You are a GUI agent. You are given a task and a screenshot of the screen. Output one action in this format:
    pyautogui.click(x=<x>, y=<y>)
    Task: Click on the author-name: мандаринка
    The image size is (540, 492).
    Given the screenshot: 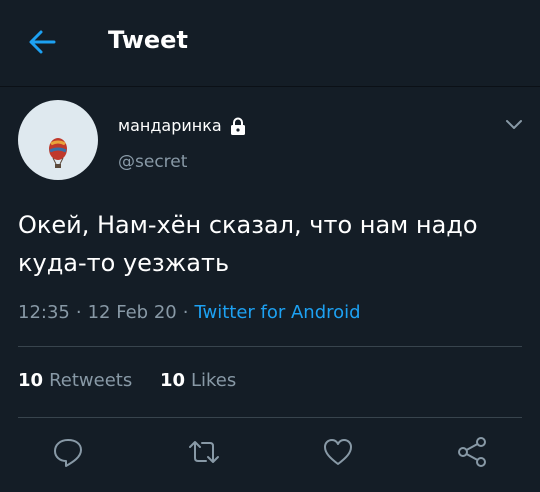 What is the action you would take?
    pyautogui.click(x=170, y=125)
    